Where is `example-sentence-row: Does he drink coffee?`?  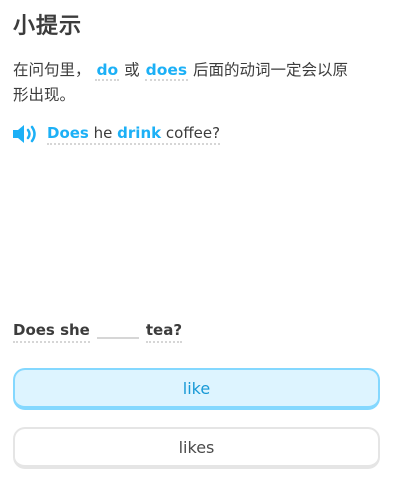
example-sentence-row: Does he drink coffee? is located at coordinates (116, 134).